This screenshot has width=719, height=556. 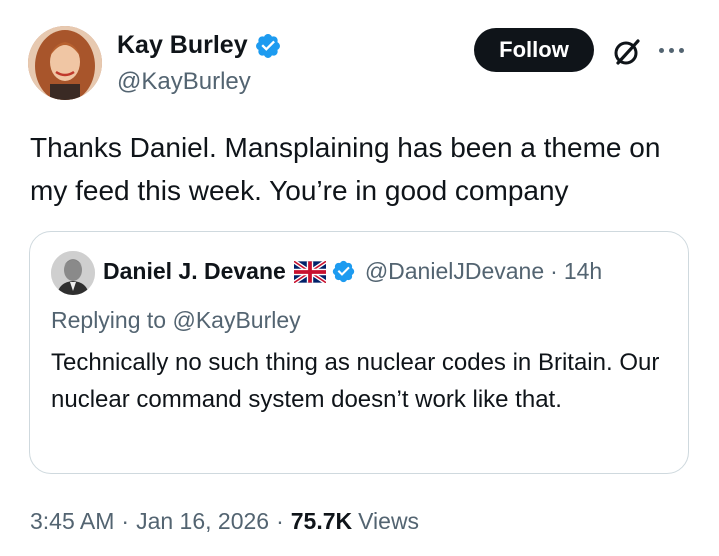 I want to click on author-name-row: Kay Burley, so click(x=199, y=45).